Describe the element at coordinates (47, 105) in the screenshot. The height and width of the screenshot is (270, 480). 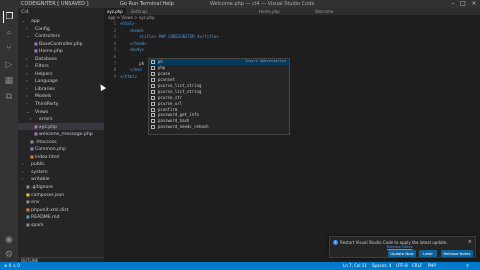
I see `tree-item-label: ThirdParty` at that location.